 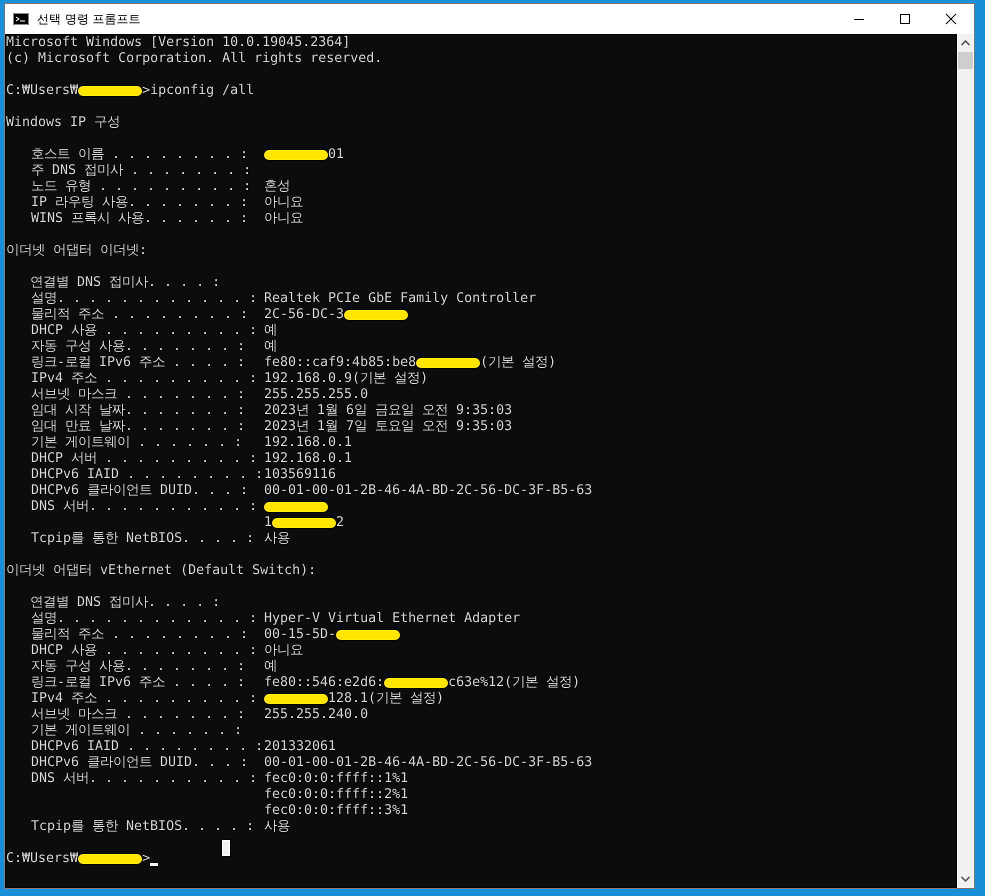 What do you see at coordinates (965, 43) in the screenshot?
I see `scroll-up-icon` at bounding box center [965, 43].